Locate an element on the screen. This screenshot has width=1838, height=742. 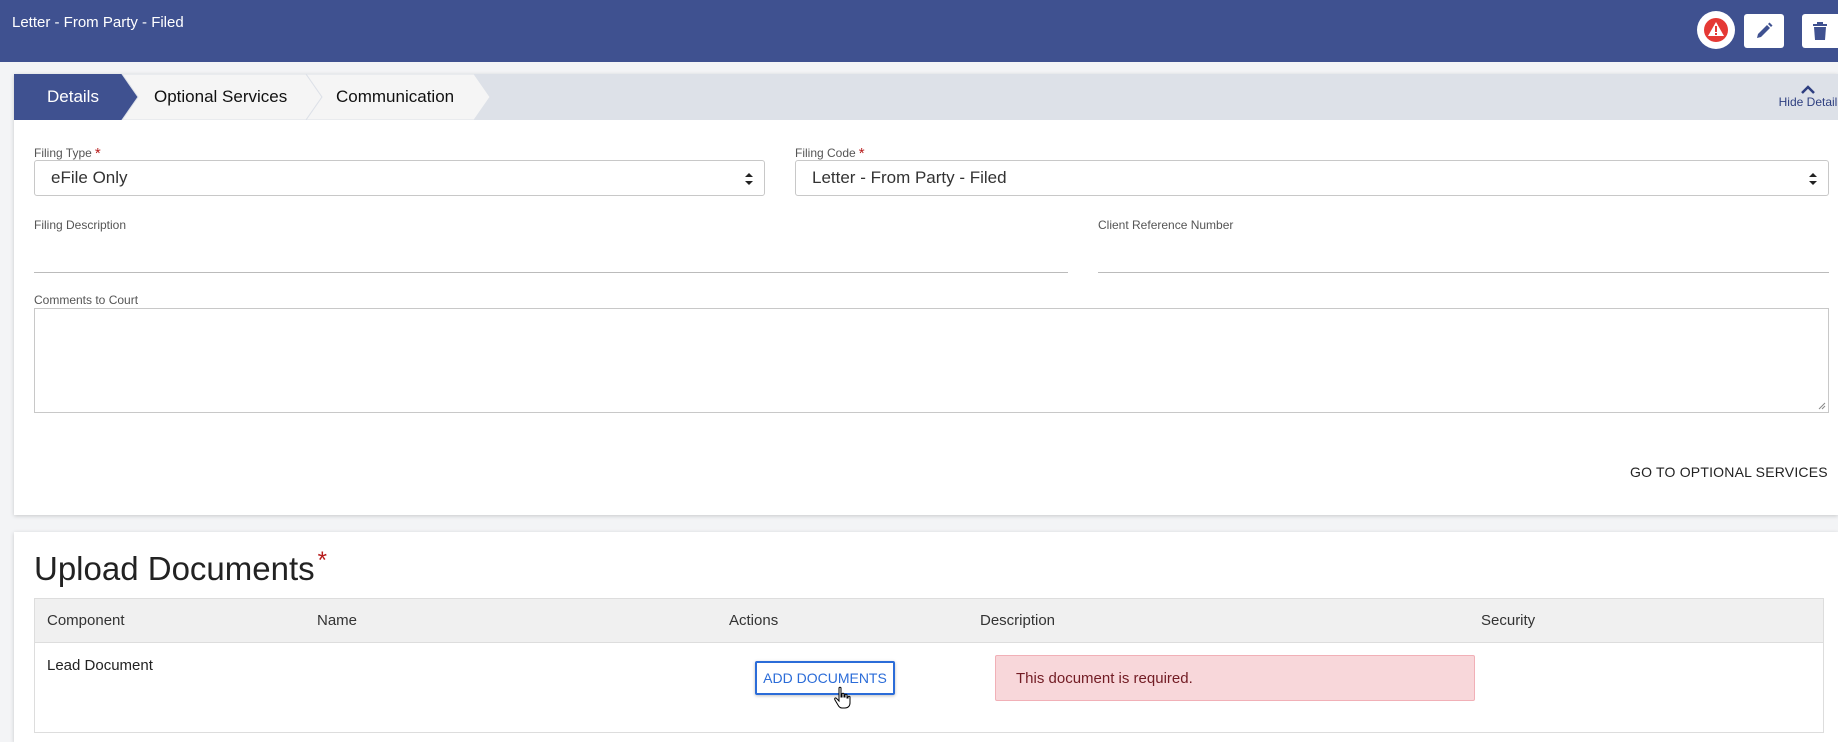
client-reference-input is located at coordinates (1463, 257).